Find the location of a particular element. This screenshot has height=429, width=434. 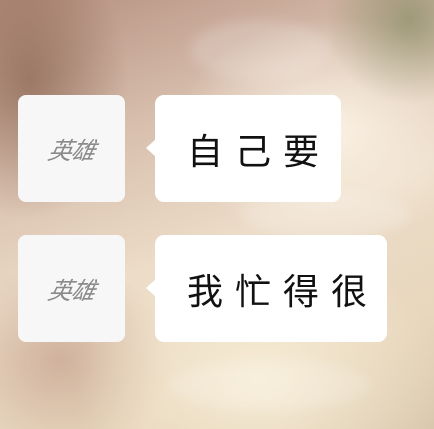

message-bubble: 我忙得很 is located at coordinates (266, 288).